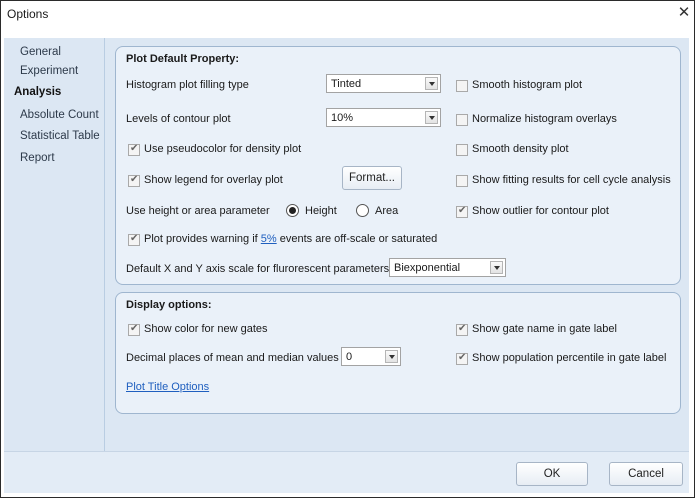 This screenshot has width=695, height=498. What do you see at coordinates (28, 14) in the screenshot?
I see `dialog-title: Options` at bounding box center [28, 14].